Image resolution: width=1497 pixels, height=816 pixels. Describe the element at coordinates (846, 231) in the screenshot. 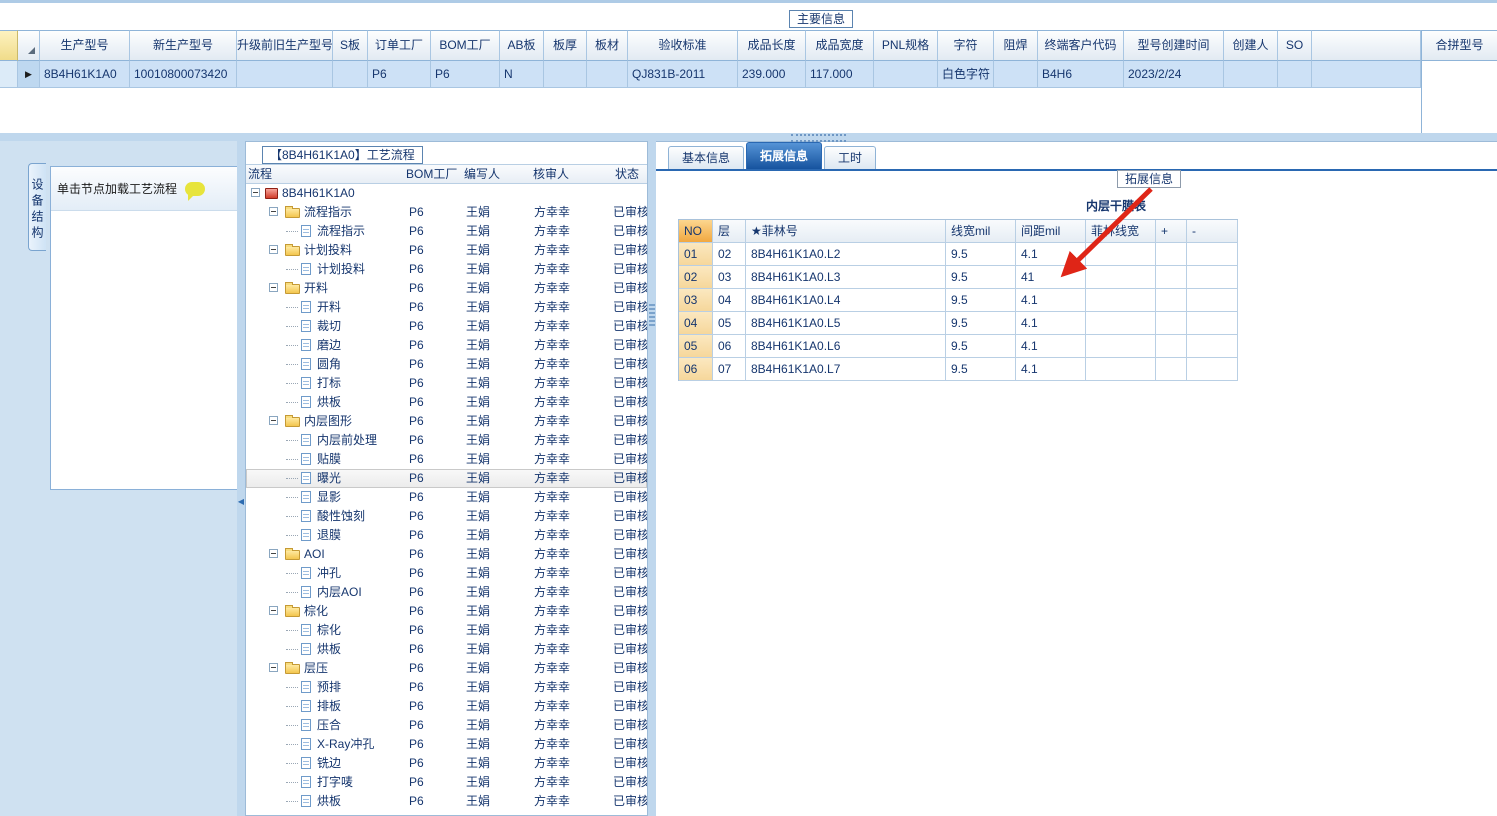

I see `film-column-header: ★菲林号` at that location.